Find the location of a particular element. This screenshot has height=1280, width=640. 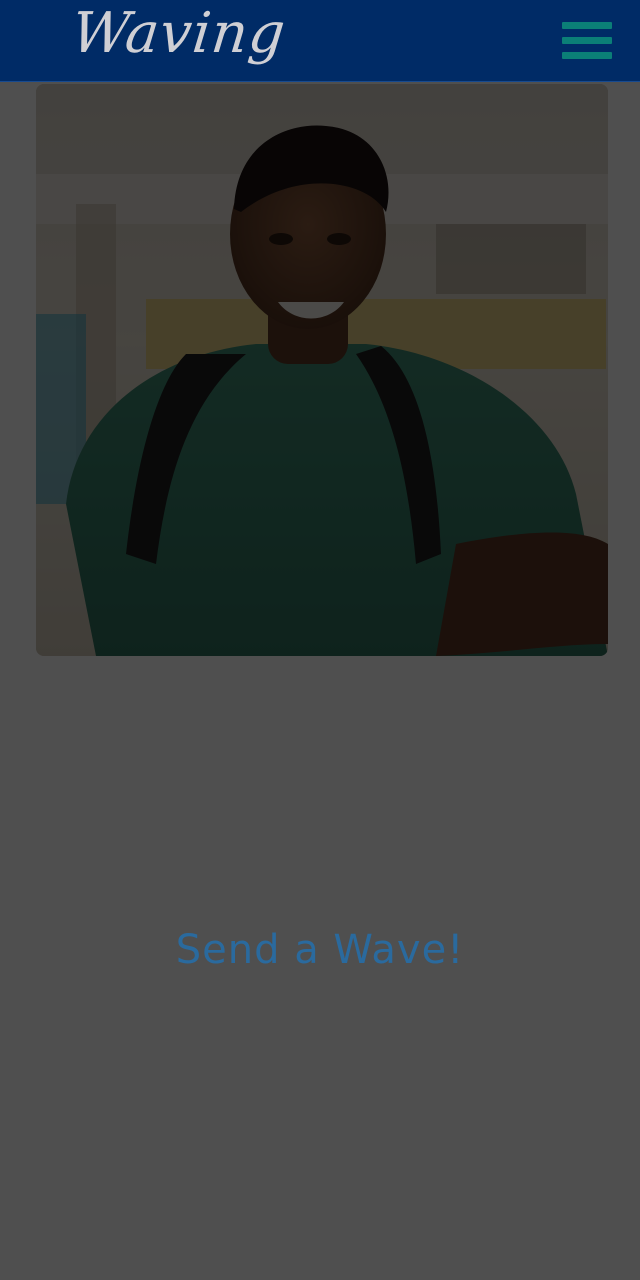

top-bar: Waving is located at coordinates (320, 41).